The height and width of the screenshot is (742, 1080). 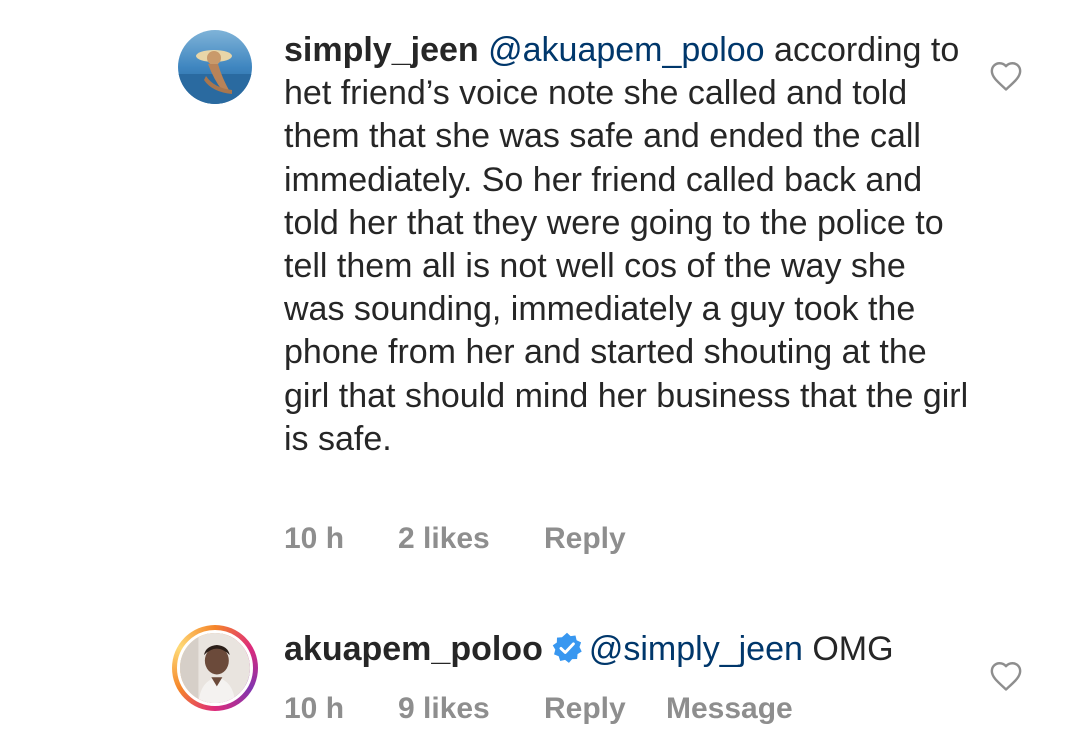 I want to click on comment-meta: 10 h 2 likes Reply, so click(x=475, y=539).